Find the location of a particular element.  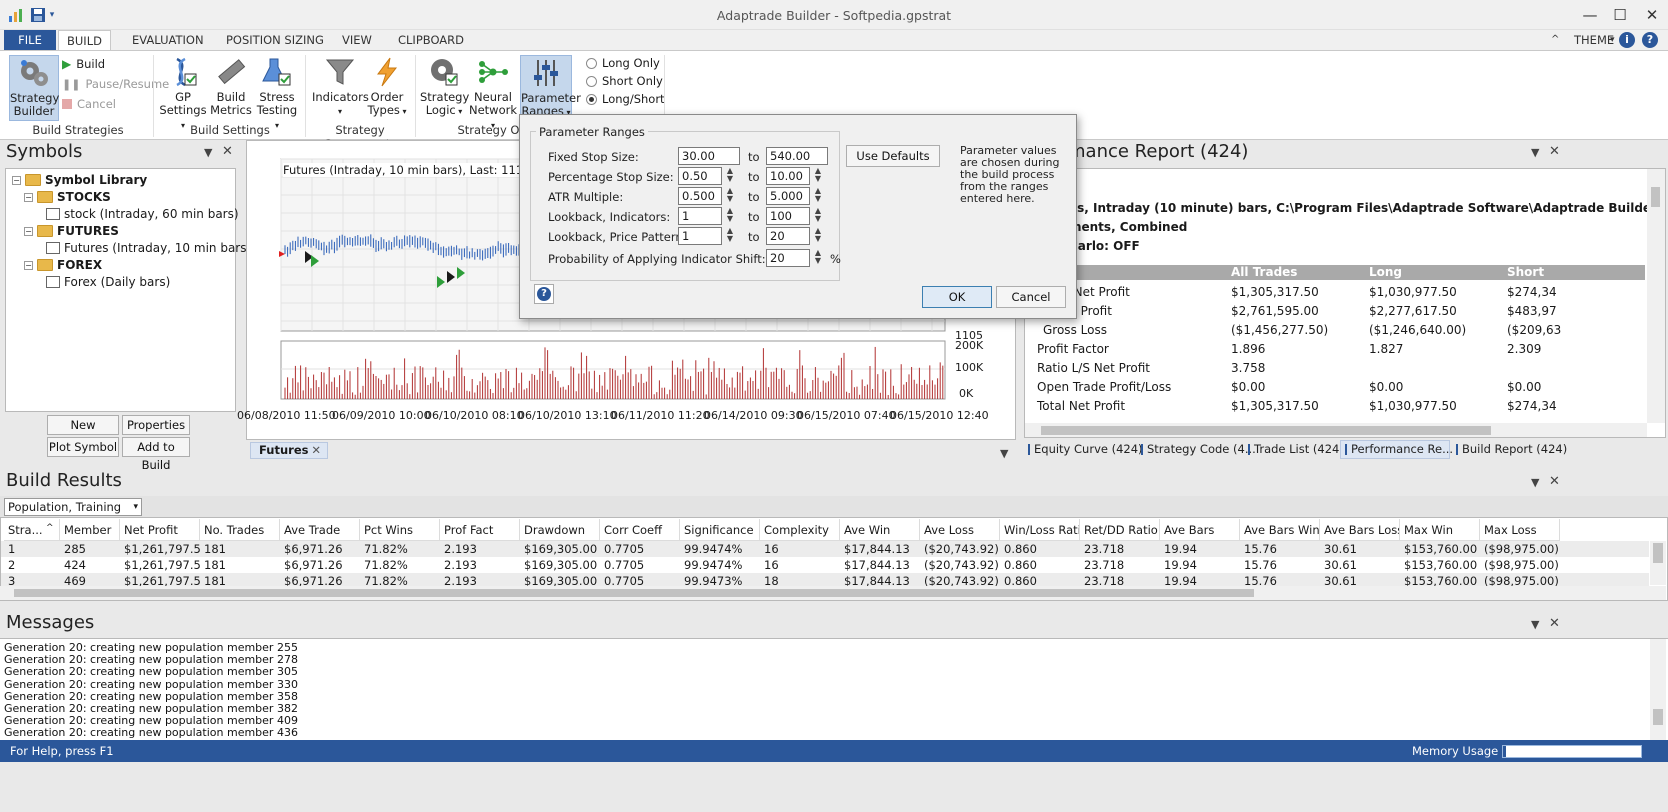

grid-column-header: Corr Coeff is located at coordinates (640, 530).